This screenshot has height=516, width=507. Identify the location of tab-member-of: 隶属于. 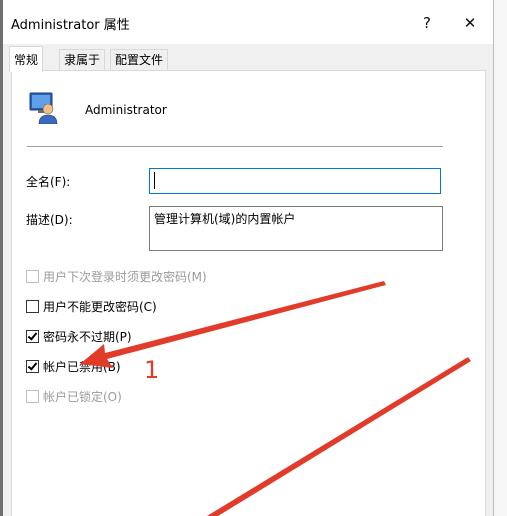
(82, 59).